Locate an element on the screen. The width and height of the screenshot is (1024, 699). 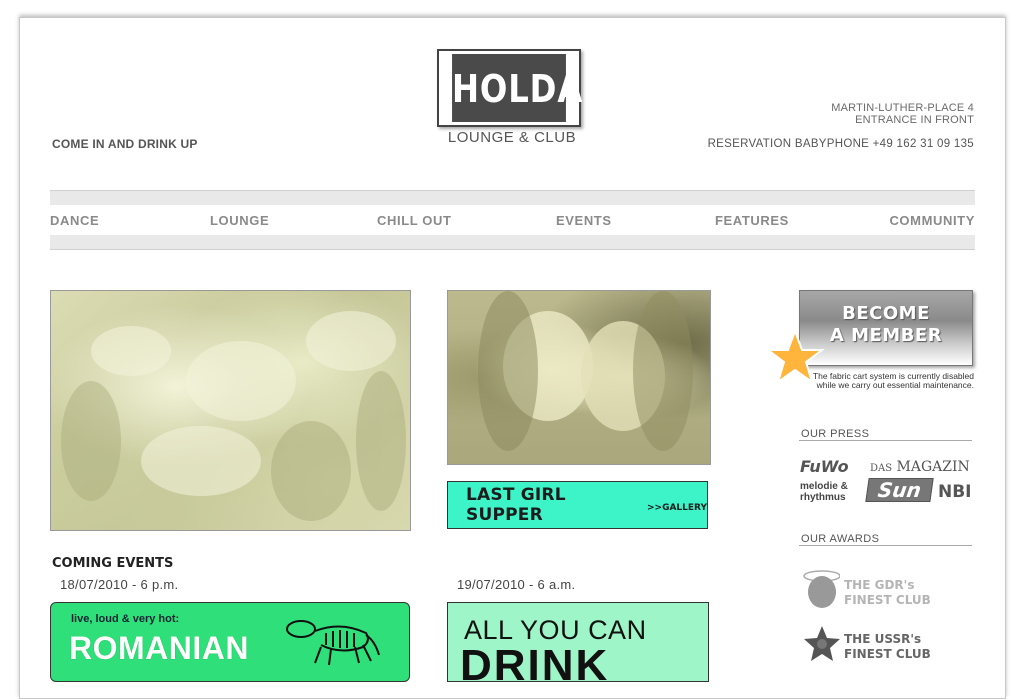
our-press-heading: OUR PRESS is located at coordinates (885, 434).